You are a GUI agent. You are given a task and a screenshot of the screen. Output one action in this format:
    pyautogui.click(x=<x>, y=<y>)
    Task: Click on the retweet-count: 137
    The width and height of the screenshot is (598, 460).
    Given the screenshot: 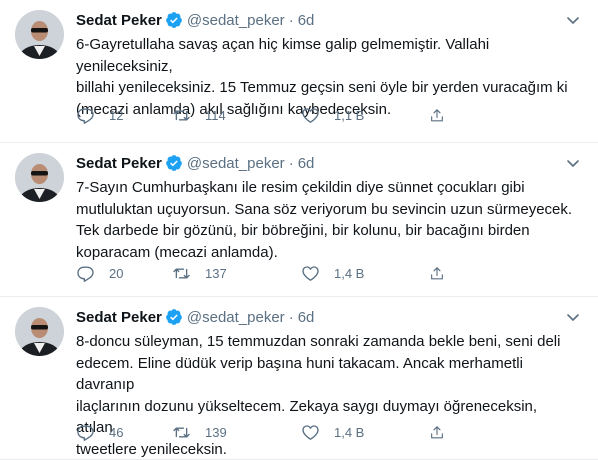 What is the action you would take?
    pyautogui.click(x=216, y=273)
    